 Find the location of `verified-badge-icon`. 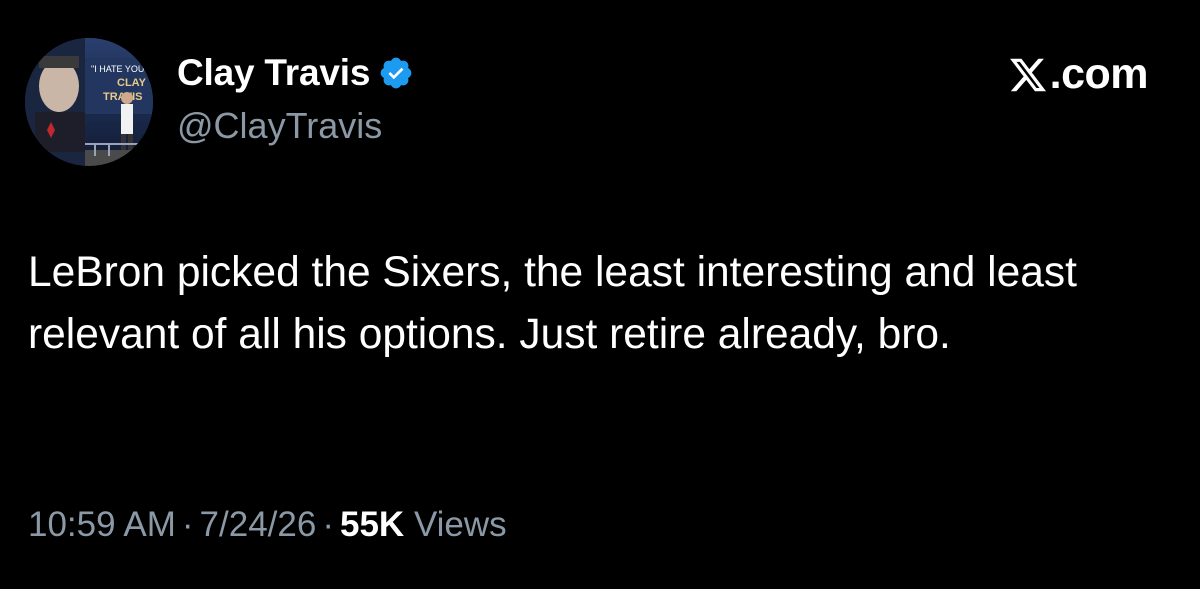

verified-badge-icon is located at coordinates (396, 73).